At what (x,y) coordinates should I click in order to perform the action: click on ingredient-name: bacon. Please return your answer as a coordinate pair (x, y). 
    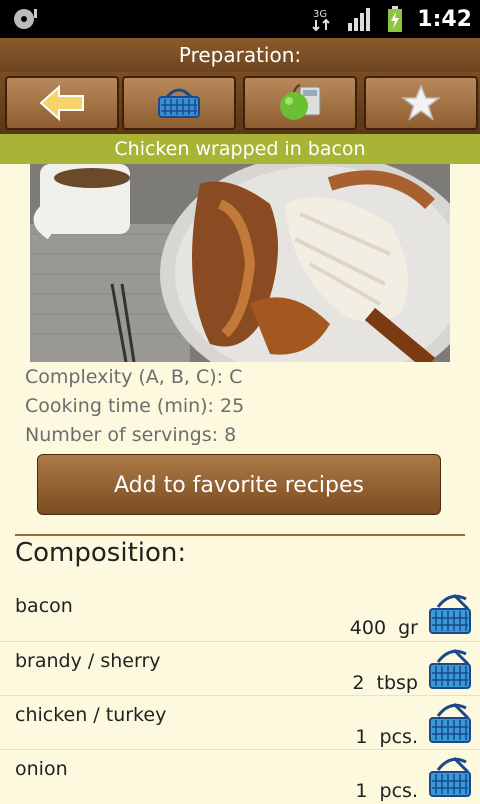
    Looking at the image, I should click on (44, 606).